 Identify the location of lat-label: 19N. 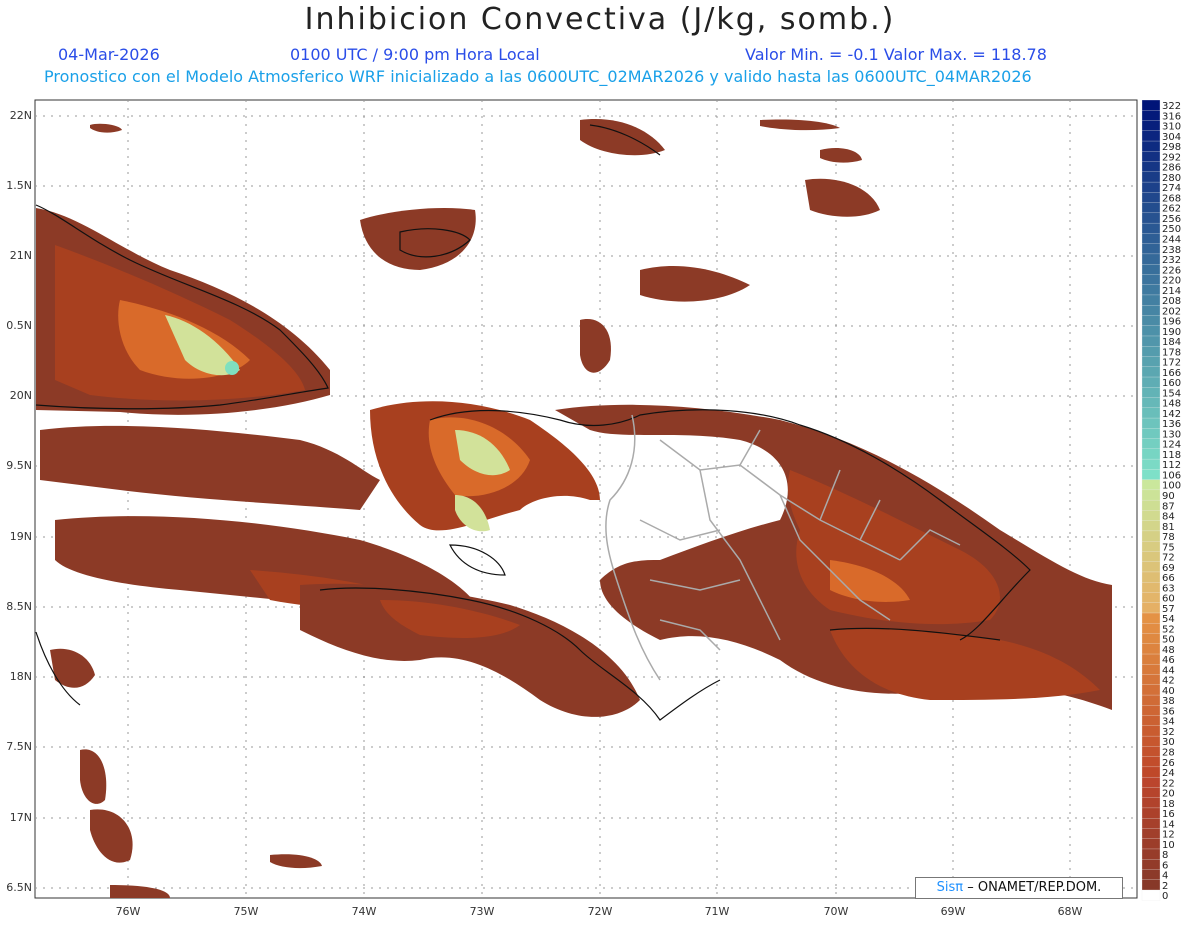
(20, 536).